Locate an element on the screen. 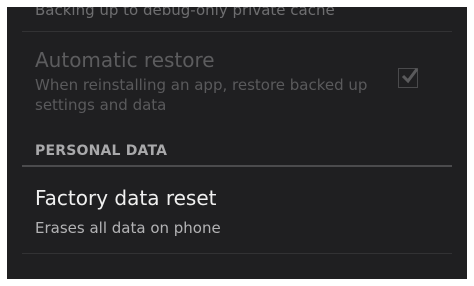  personal-data-header: PERSONAL DATA is located at coordinates (101, 151).